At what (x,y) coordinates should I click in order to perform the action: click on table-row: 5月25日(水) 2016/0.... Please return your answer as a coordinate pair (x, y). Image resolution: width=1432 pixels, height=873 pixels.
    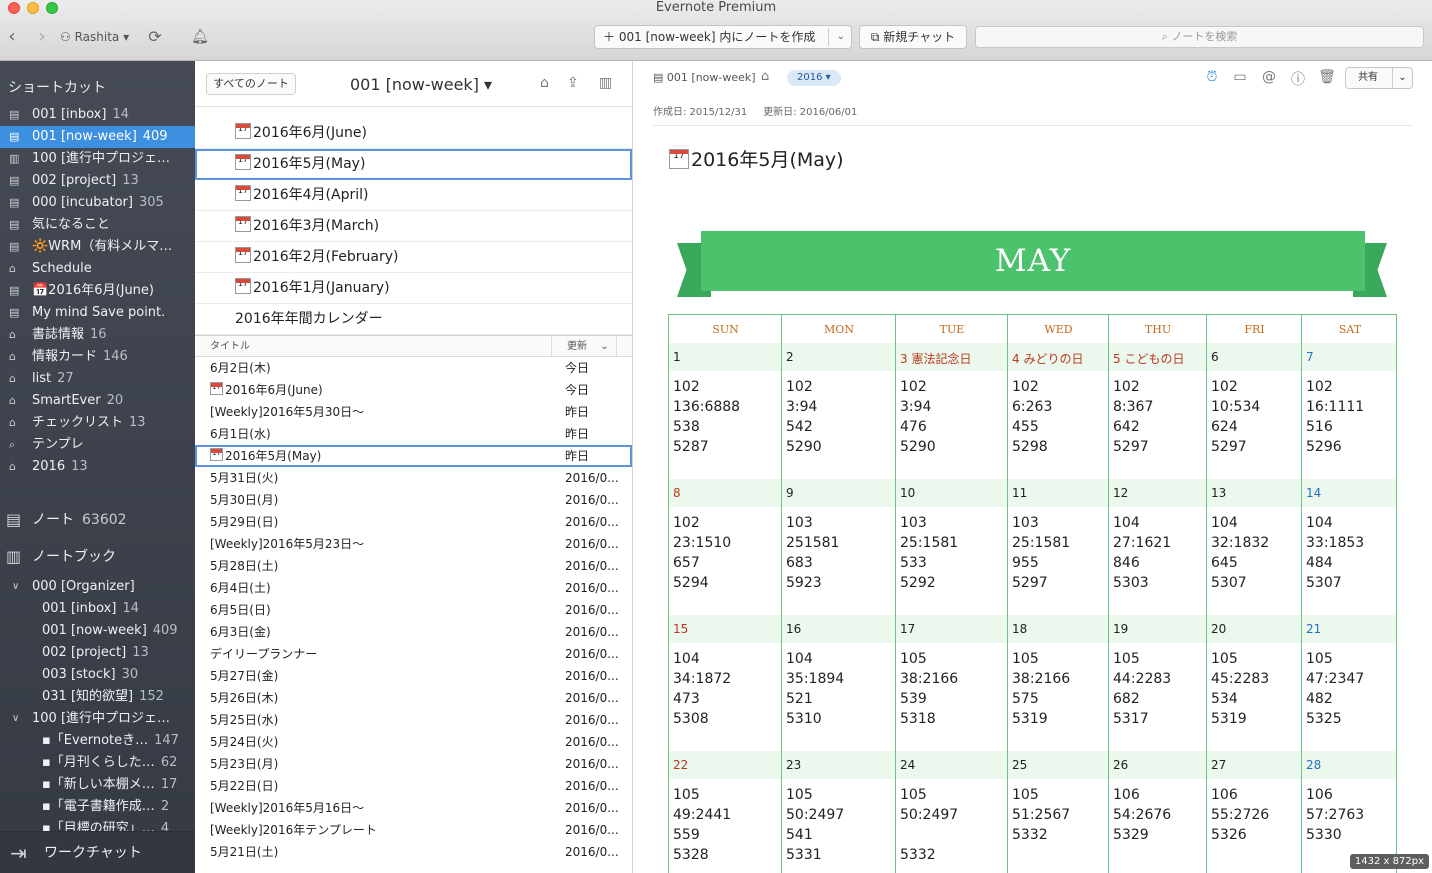
    Looking at the image, I should click on (413, 720).